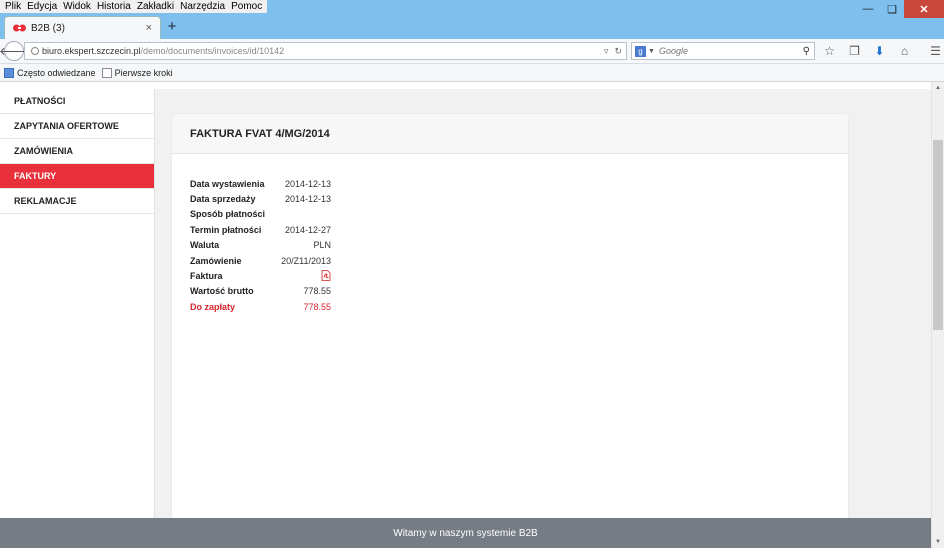  Describe the element at coordinates (35, 51) in the screenshot. I see `globe-icon` at that location.